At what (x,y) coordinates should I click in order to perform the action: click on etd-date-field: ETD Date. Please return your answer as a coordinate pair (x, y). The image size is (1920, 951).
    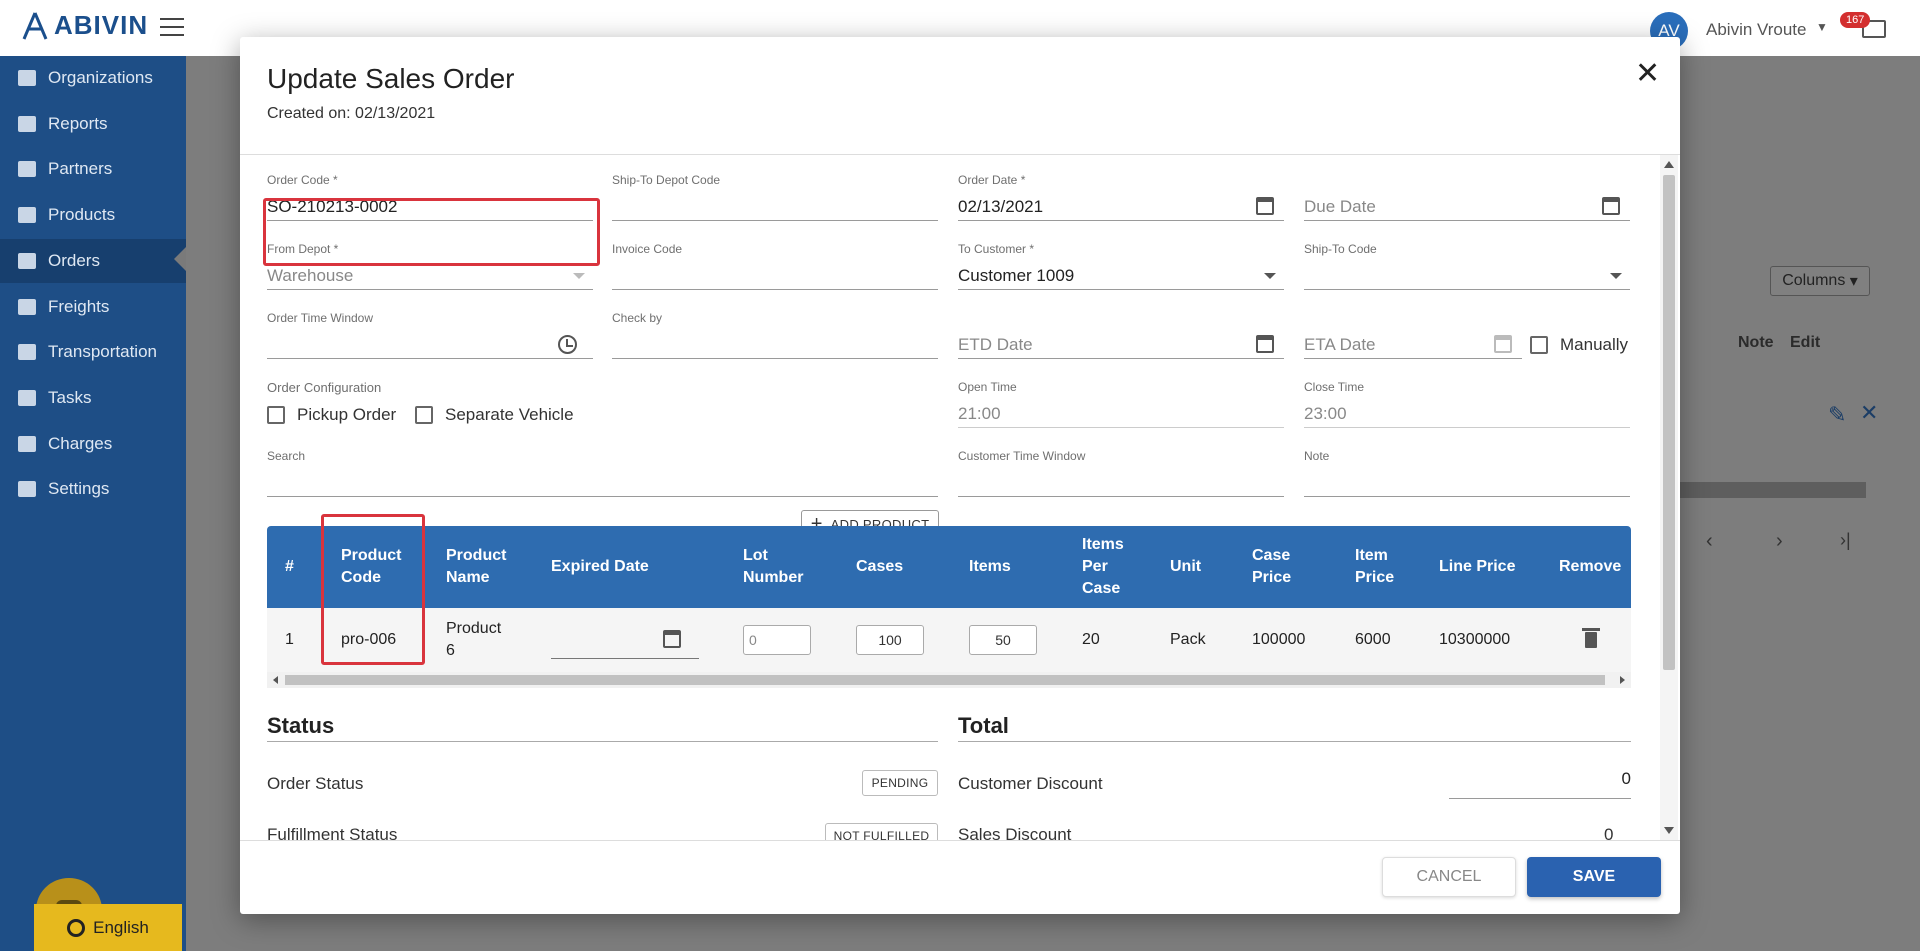
    Looking at the image, I should click on (1121, 335).